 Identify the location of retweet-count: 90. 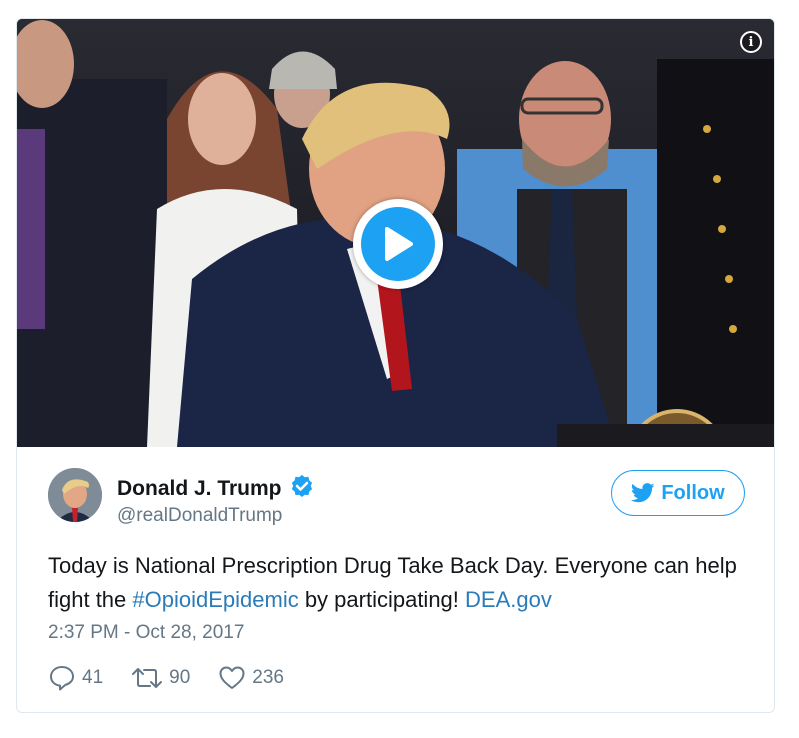
(180, 677).